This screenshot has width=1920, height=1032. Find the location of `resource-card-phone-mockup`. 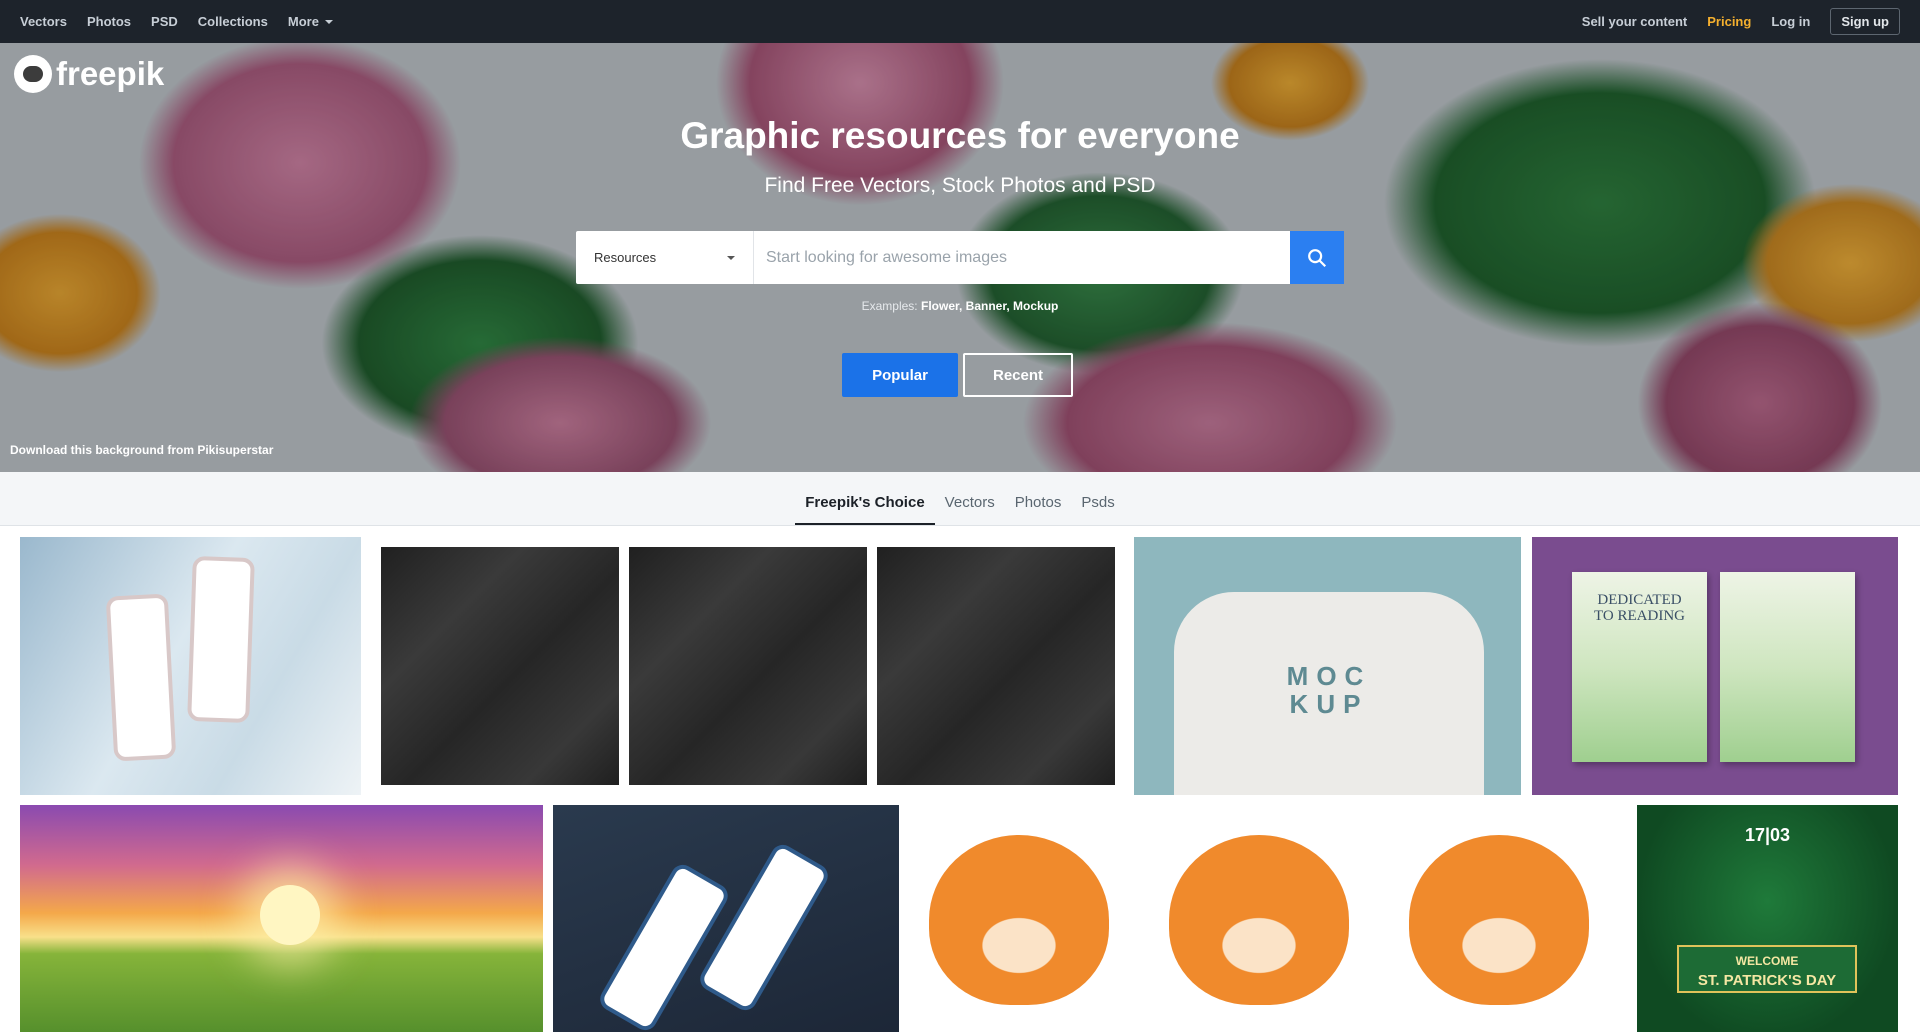

resource-card-phone-mockup is located at coordinates (190, 666).